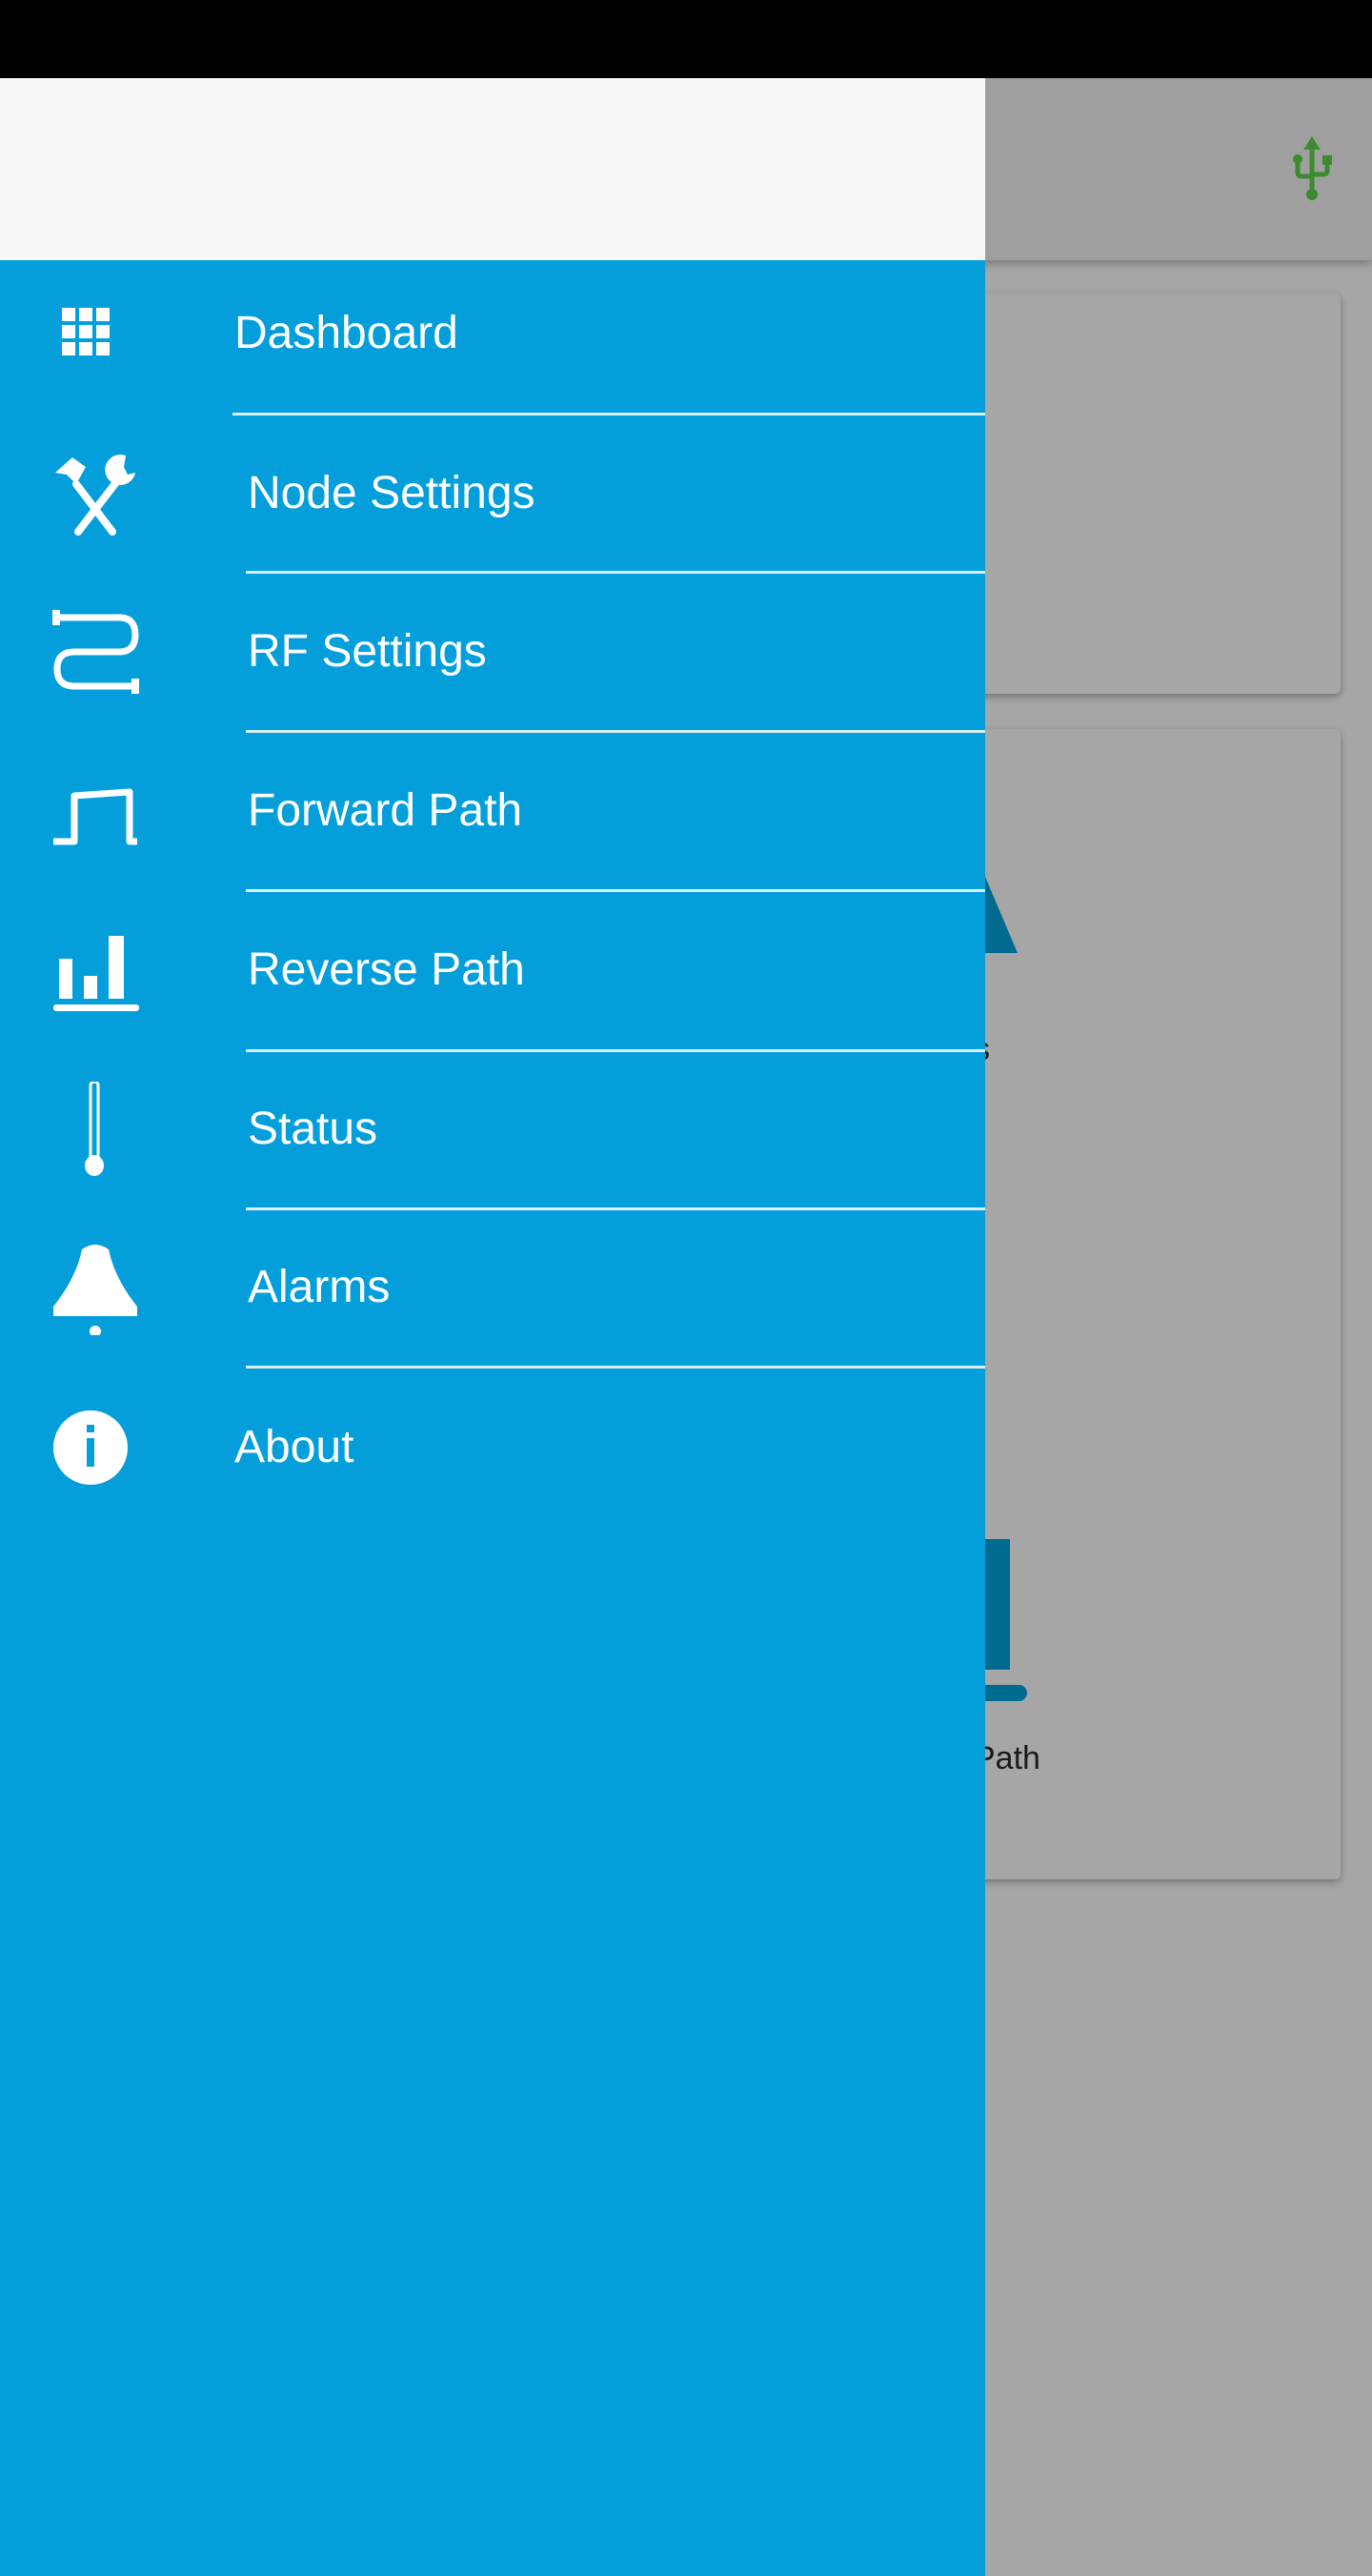  Describe the element at coordinates (492, 169) in the screenshot. I see `drawer-header` at that location.